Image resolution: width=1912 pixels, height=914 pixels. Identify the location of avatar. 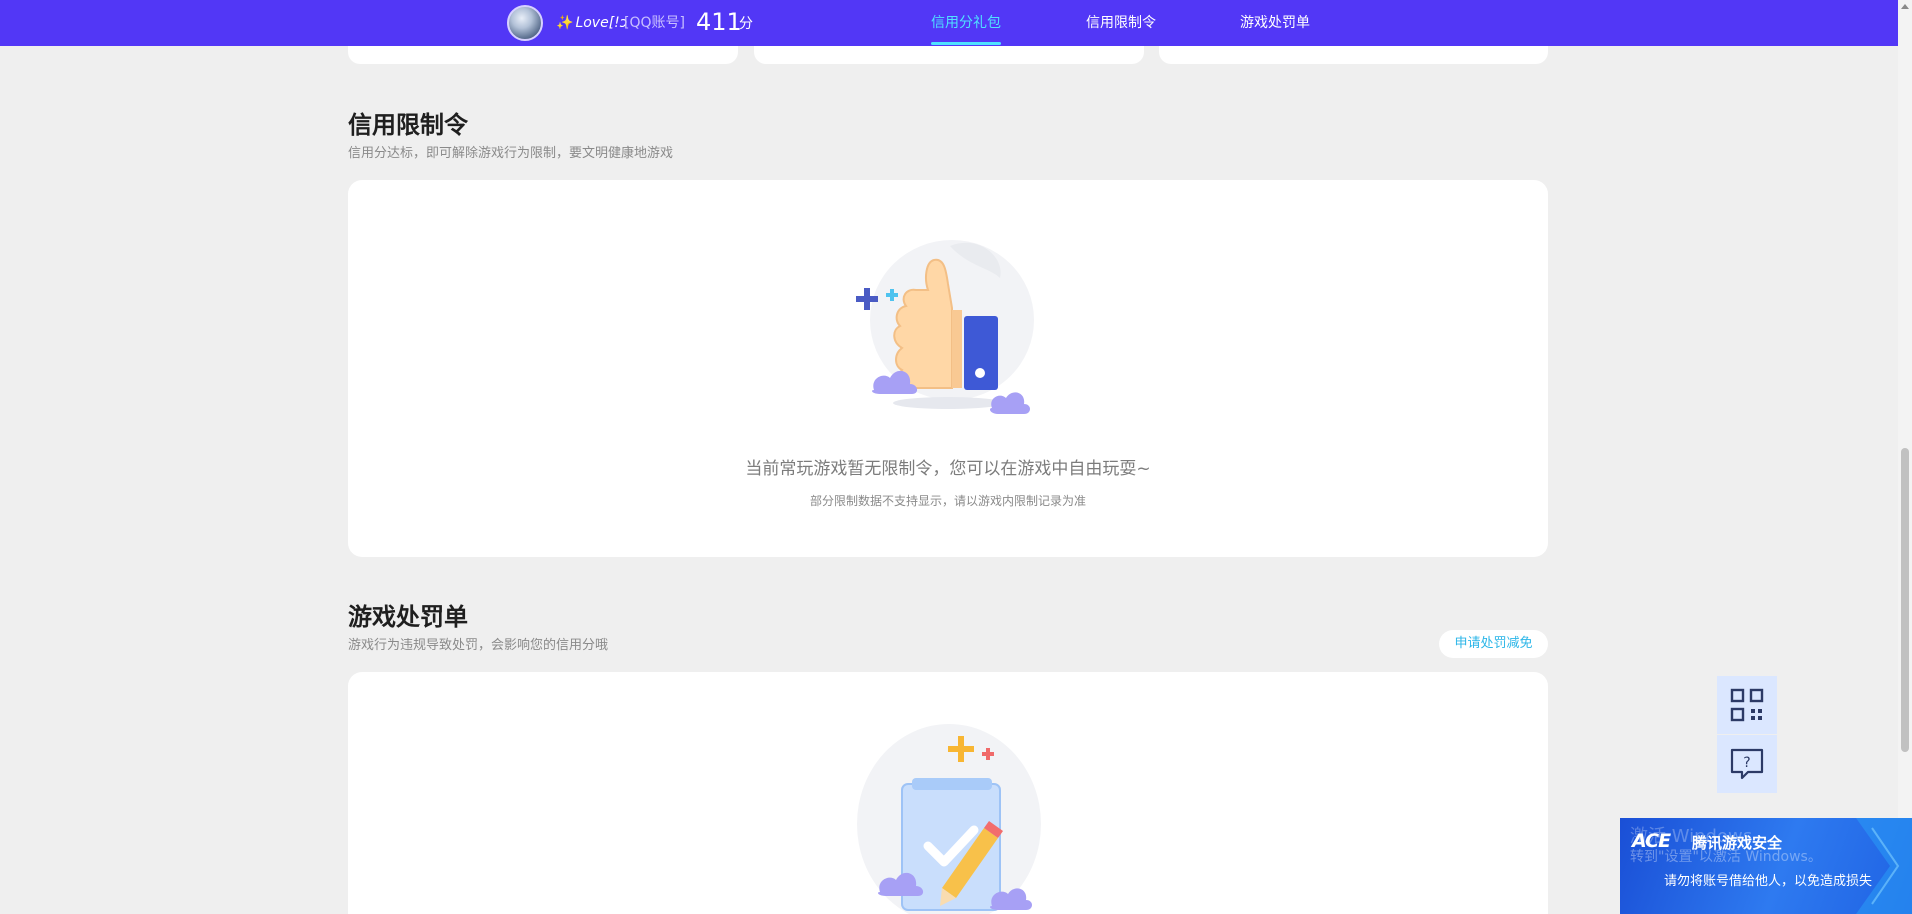
(525, 23).